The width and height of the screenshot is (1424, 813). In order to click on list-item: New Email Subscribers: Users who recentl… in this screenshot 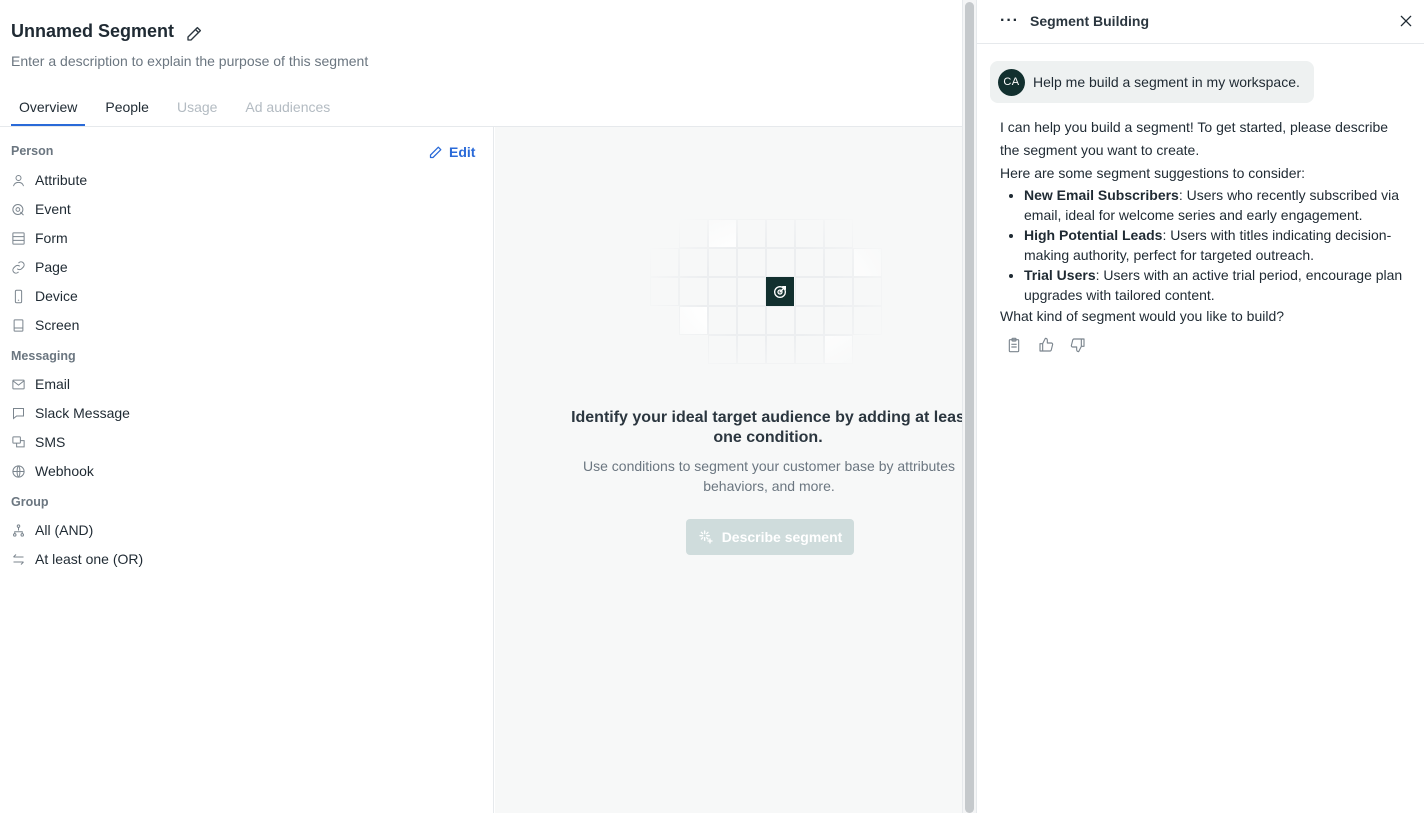, I will do `click(1218, 205)`.